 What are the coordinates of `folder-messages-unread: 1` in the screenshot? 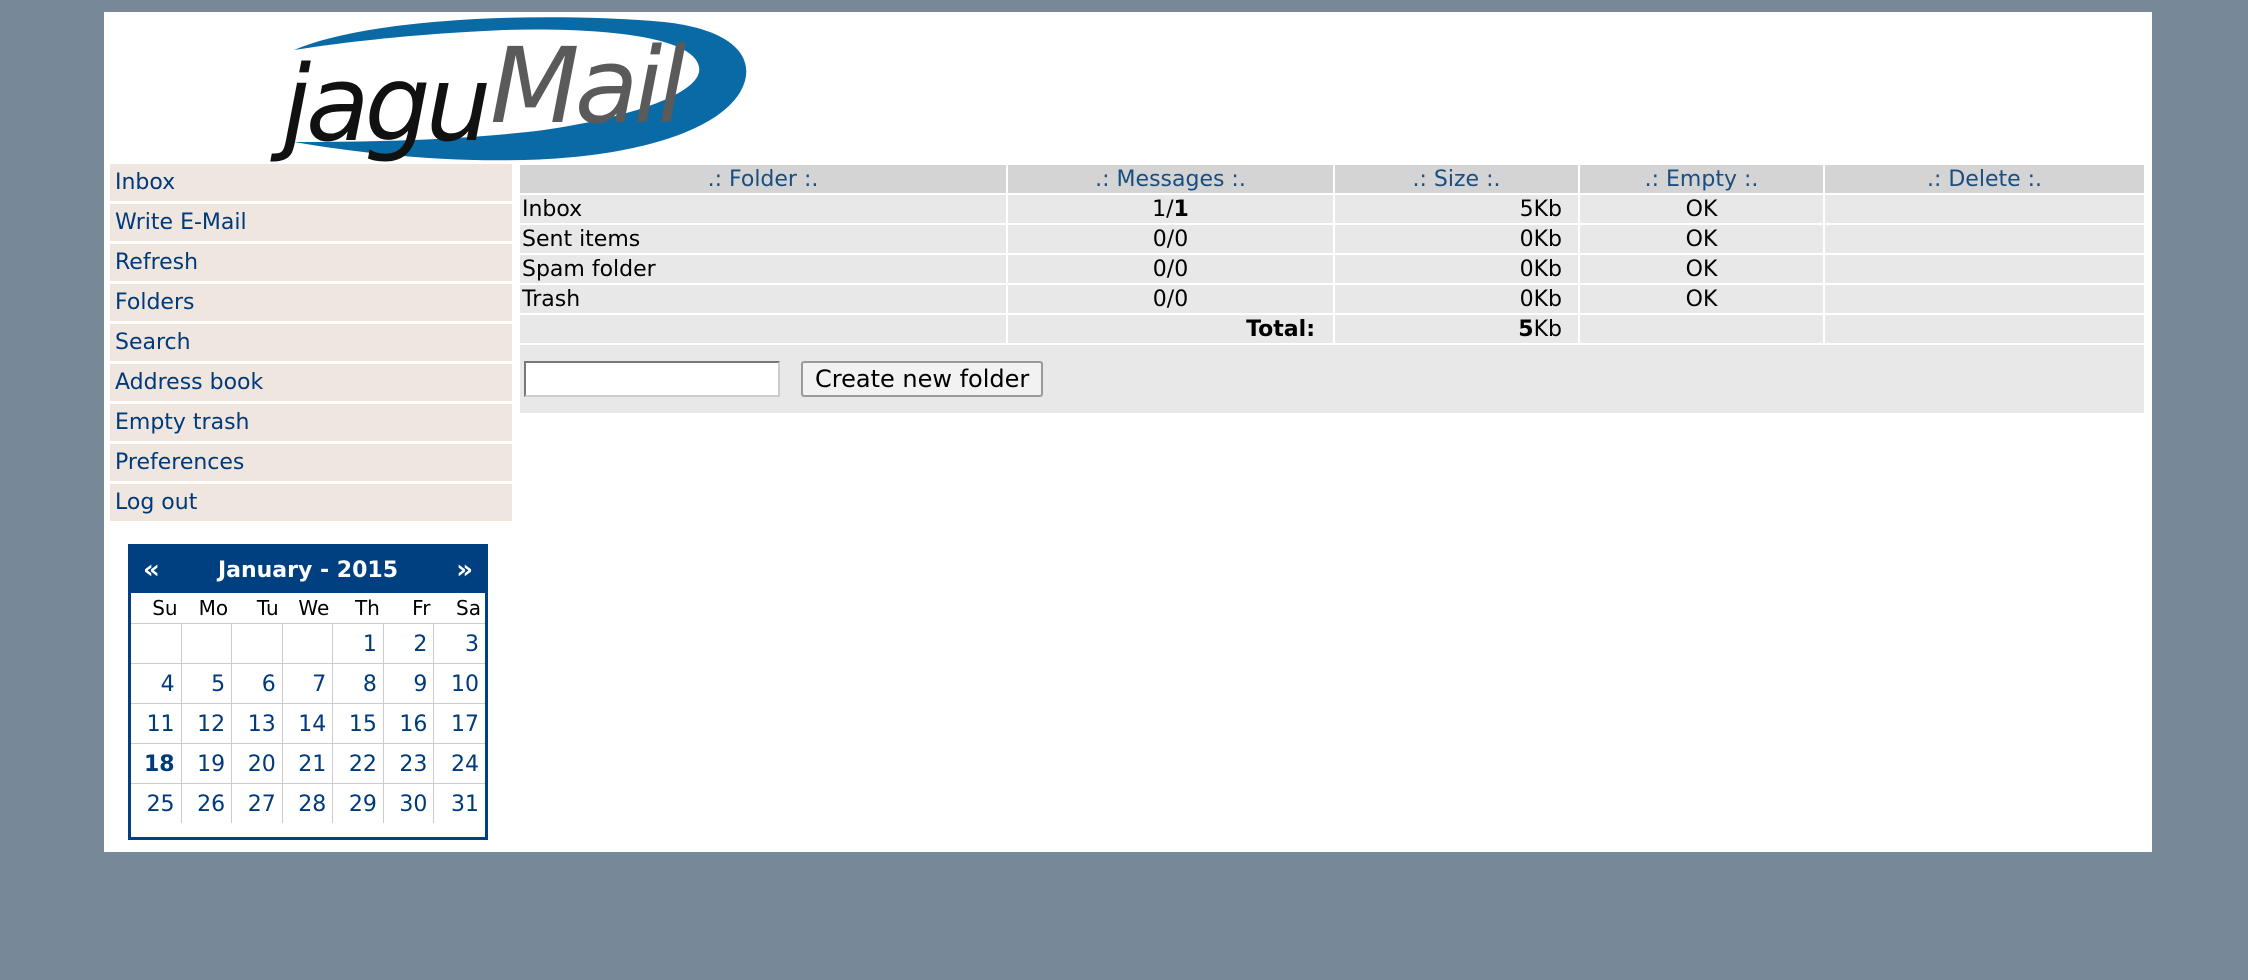 It's located at (1159, 209).